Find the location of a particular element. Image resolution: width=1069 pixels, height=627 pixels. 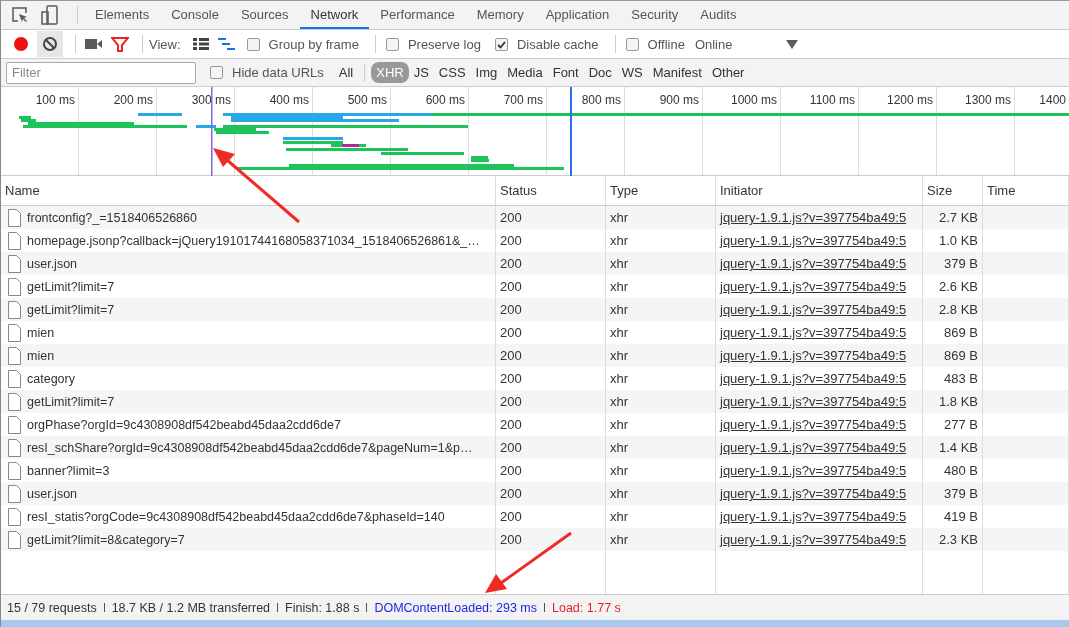

status-text: Finish: 1.88 s is located at coordinates (322, 607).